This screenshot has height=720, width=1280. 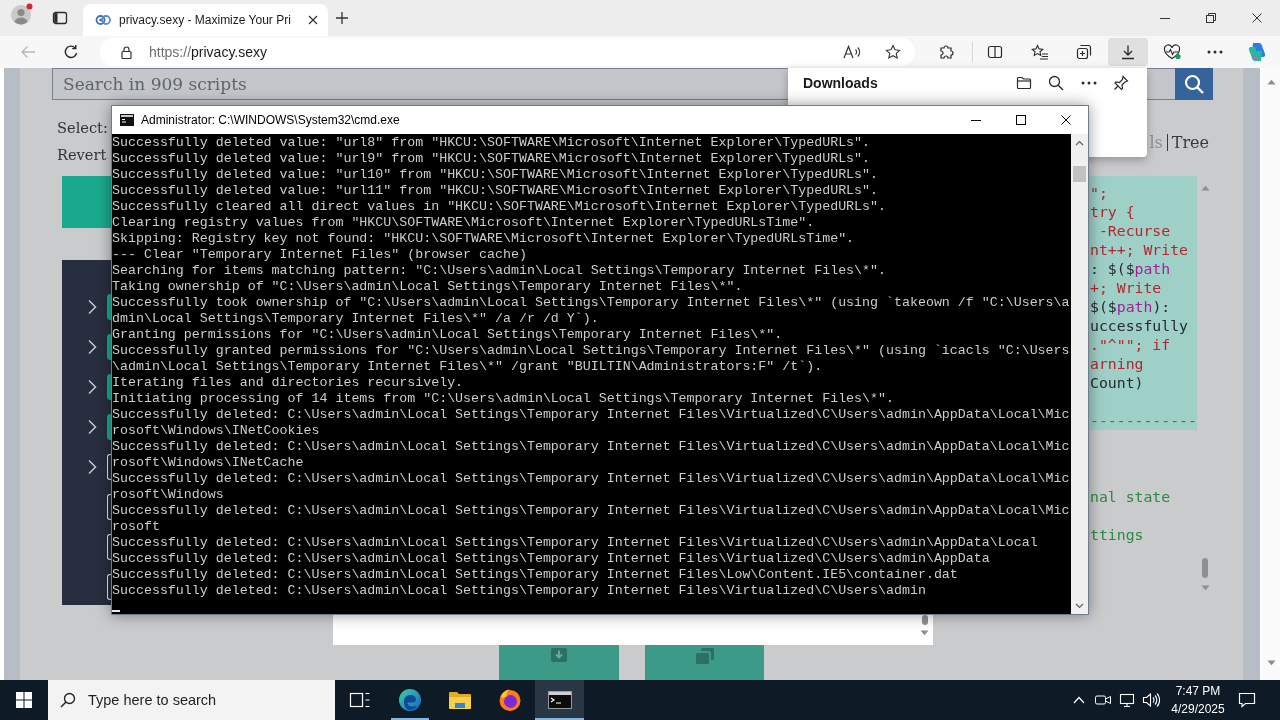 What do you see at coordinates (491, 159) in the screenshot?
I see `console-line: Successfully deleted value: "url9" from "HKCU:\SOFTWARE\Microsoft\Internet Explorer\TypedURLs".` at bounding box center [491, 159].